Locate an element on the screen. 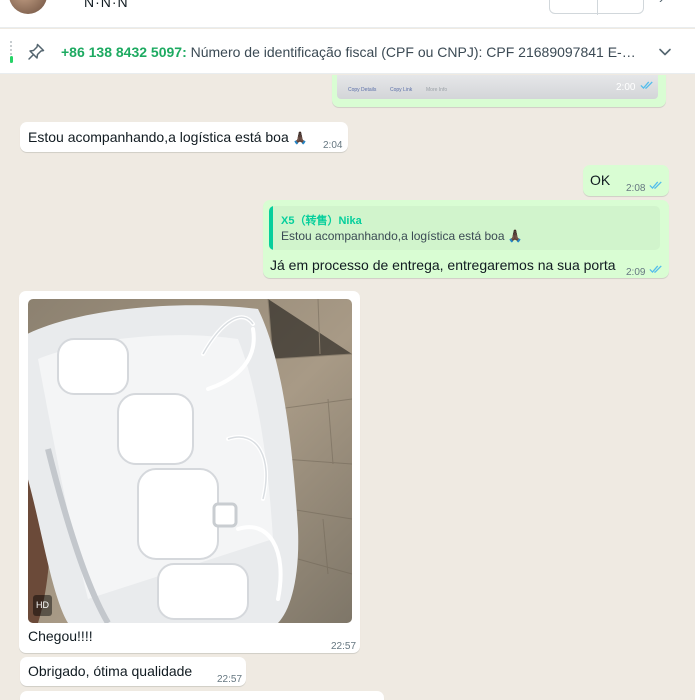  screenshot-link: Copy Details is located at coordinates (362, 90).